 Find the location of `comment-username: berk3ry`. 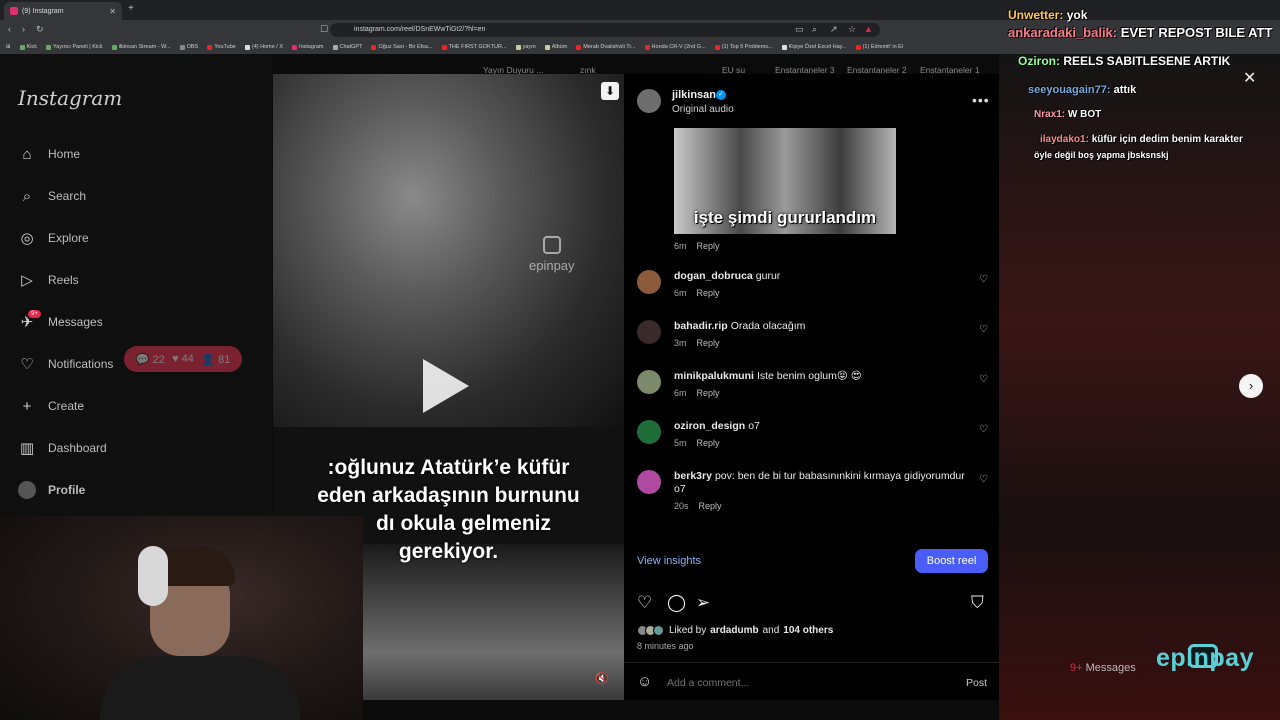

comment-username: berk3ry is located at coordinates (693, 476).